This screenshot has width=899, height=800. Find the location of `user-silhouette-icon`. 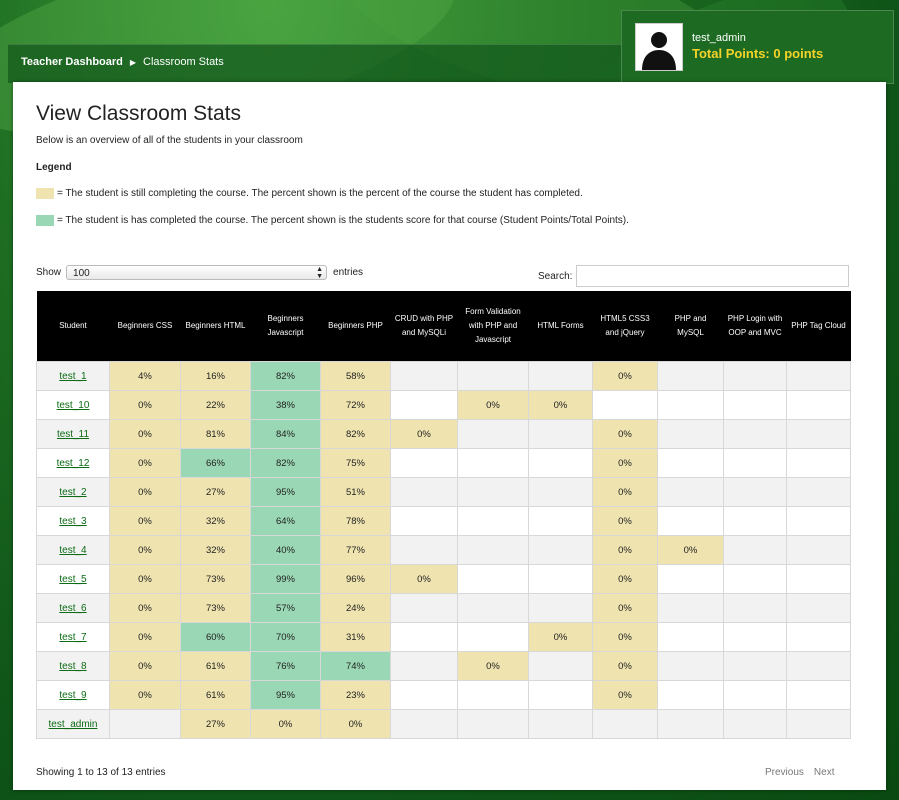

user-silhouette-icon is located at coordinates (659, 47).